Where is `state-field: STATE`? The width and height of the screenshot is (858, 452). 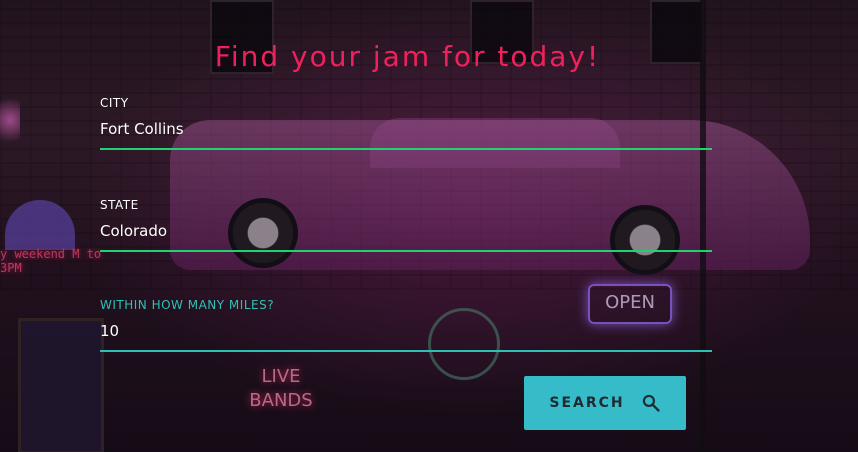 state-field: STATE is located at coordinates (406, 225).